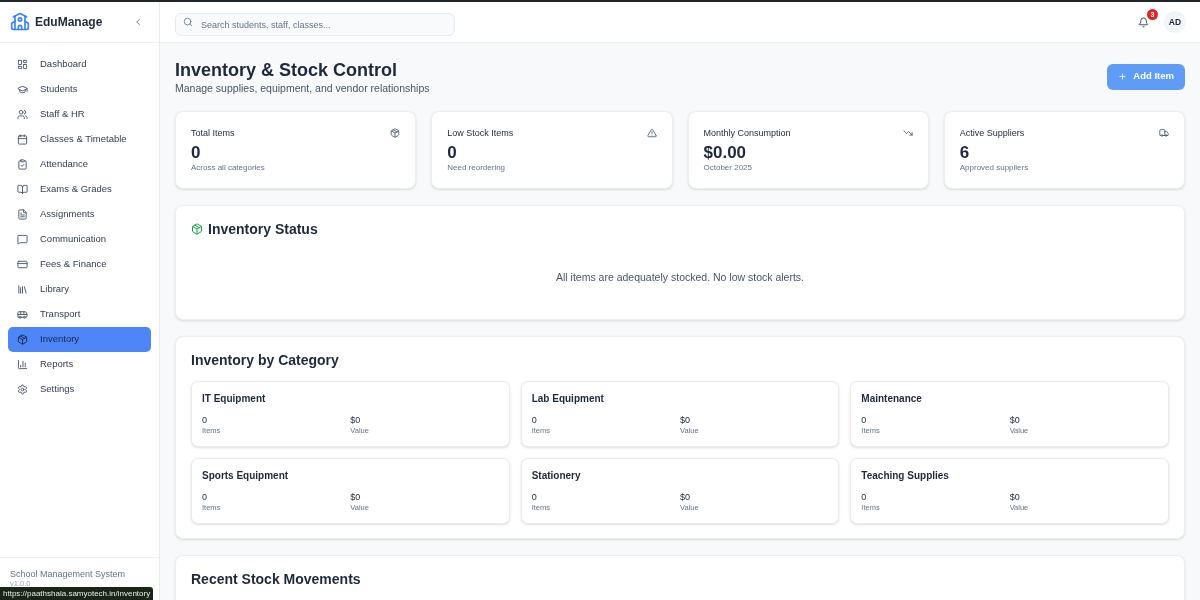  Describe the element at coordinates (22, 189) in the screenshot. I see `open-book-icon` at that location.